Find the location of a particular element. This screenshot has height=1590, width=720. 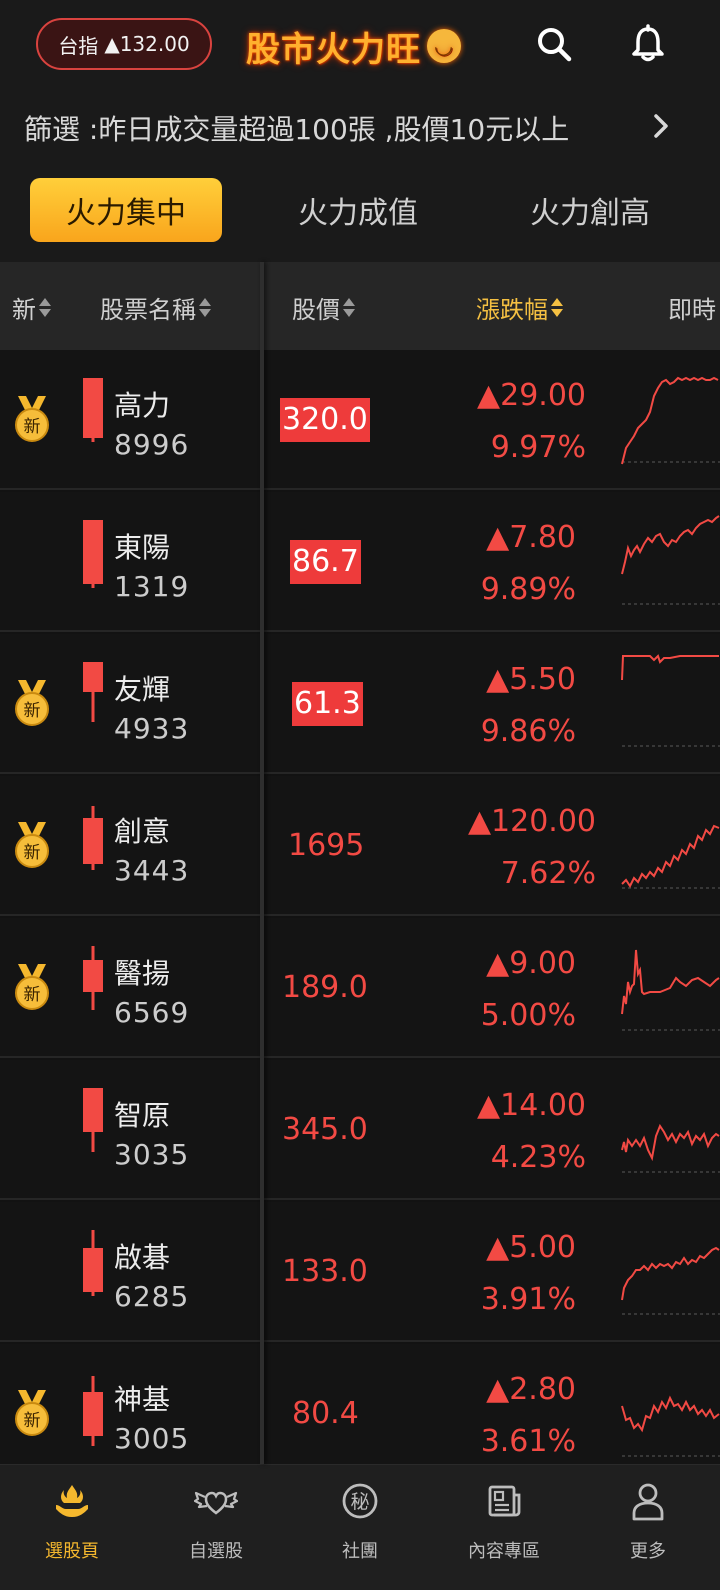

stock-price: 61.3 is located at coordinates (327, 704).